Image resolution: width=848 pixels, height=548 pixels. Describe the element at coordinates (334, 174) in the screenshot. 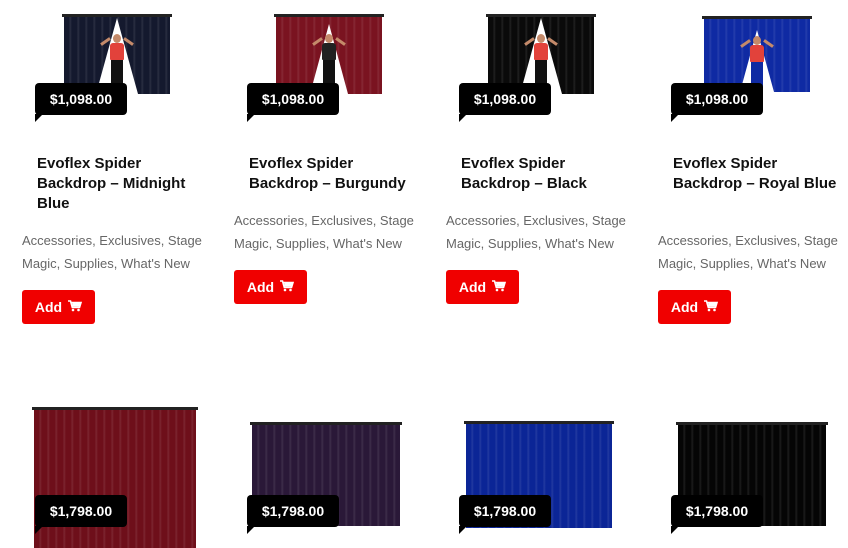

I see `product-title: Evoflex Spider Backdrop – Burgundy` at that location.